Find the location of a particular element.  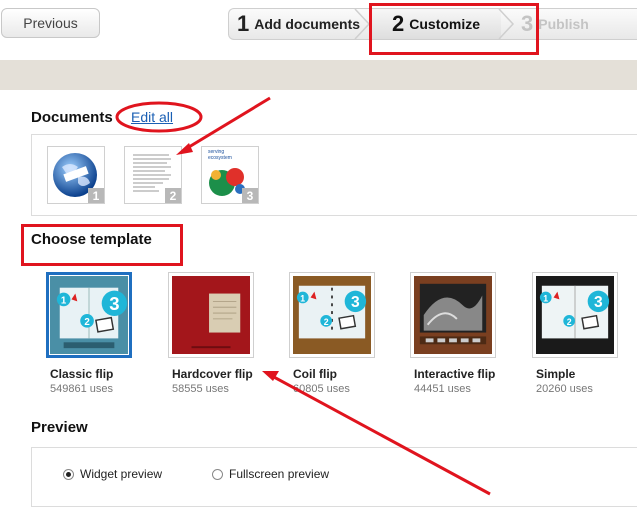

template-name: Hardcover flip is located at coordinates (212, 374).